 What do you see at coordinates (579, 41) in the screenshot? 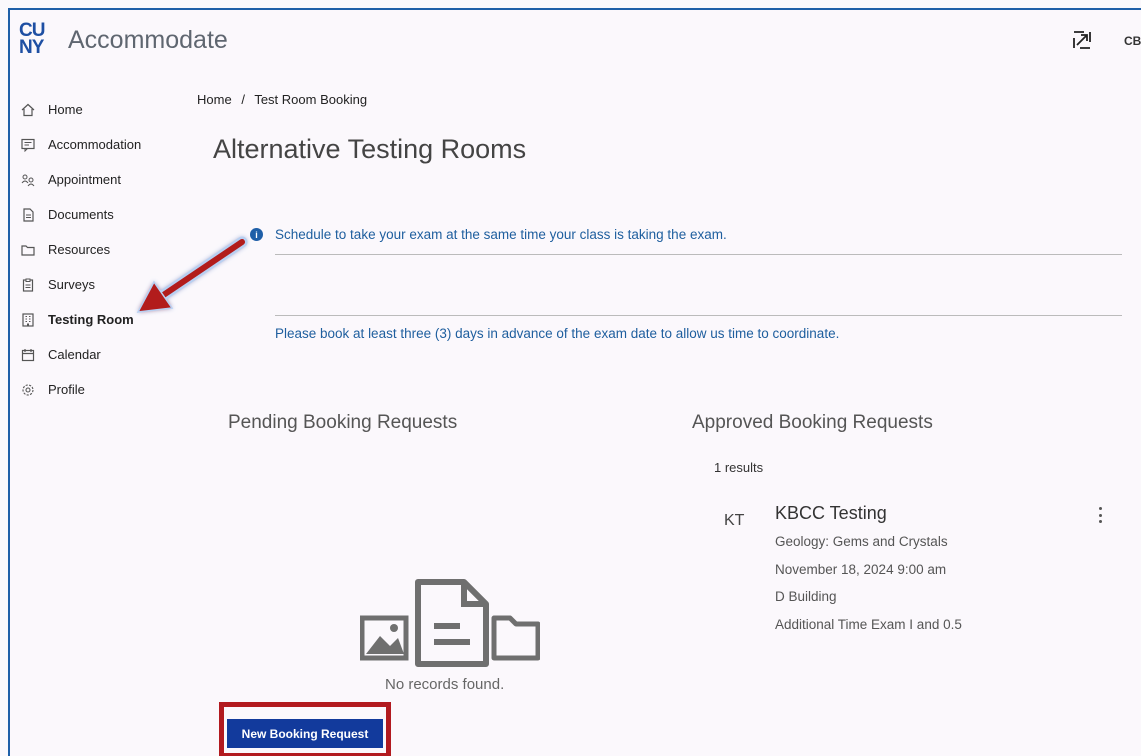
I see `top-bar: CU NY Accommodate CB` at bounding box center [579, 41].